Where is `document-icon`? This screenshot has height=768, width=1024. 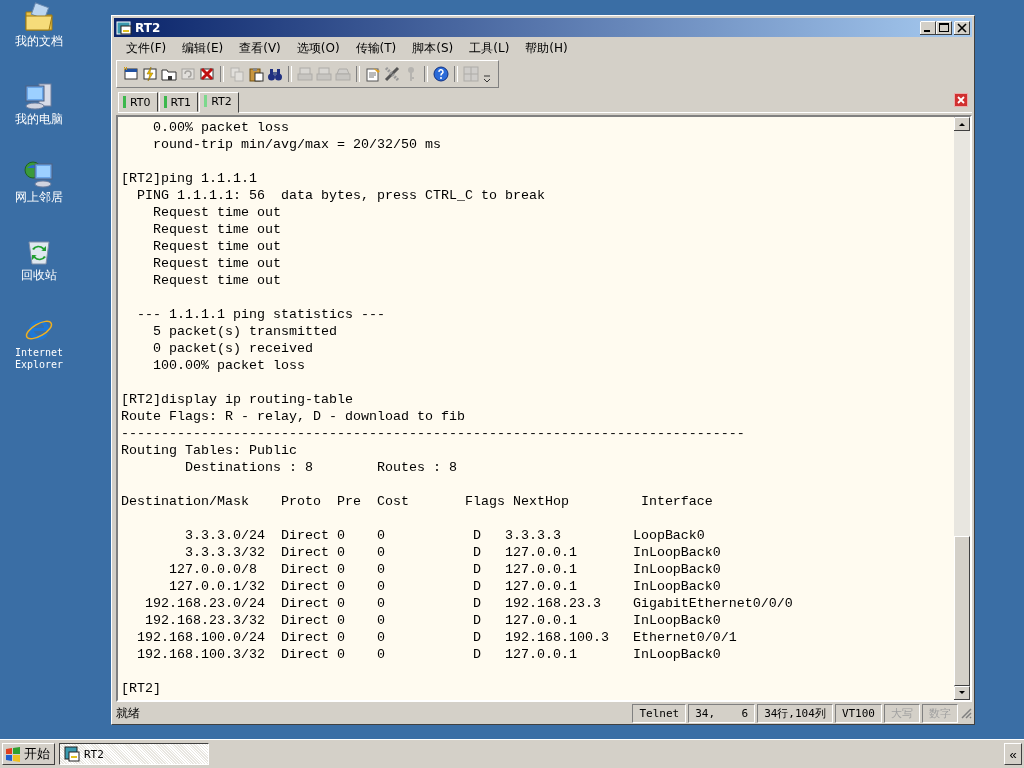 document-icon is located at coordinates (373, 74).